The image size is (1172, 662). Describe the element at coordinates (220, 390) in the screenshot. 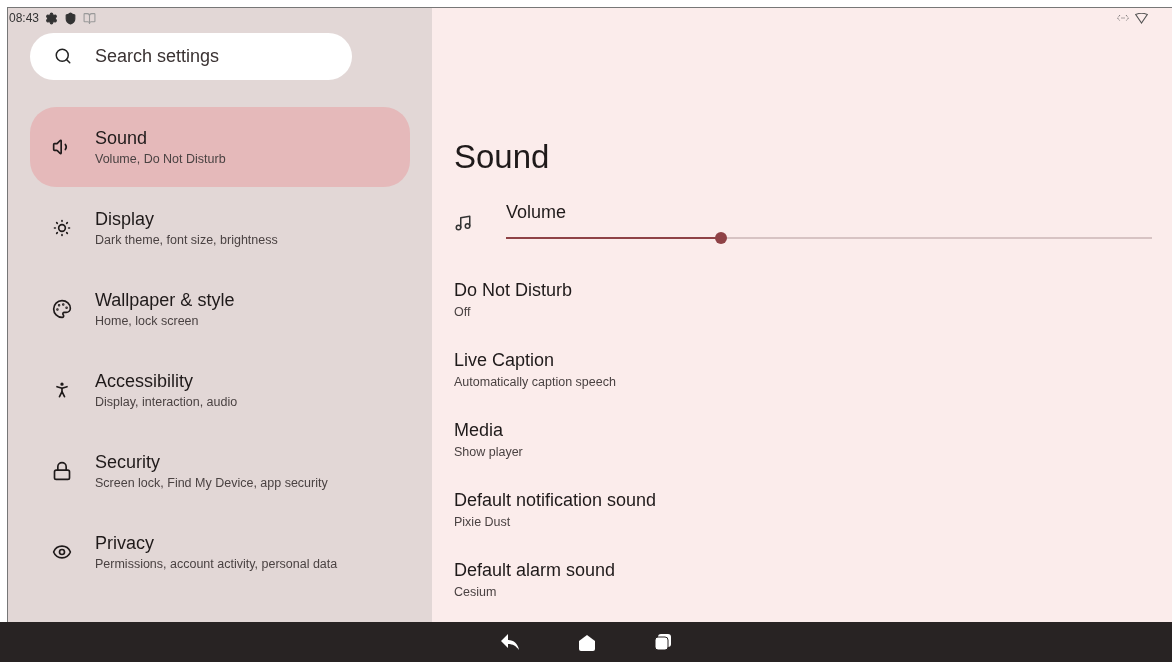

I see `sidebar-item: Accessibility Display, interaction, audio` at that location.